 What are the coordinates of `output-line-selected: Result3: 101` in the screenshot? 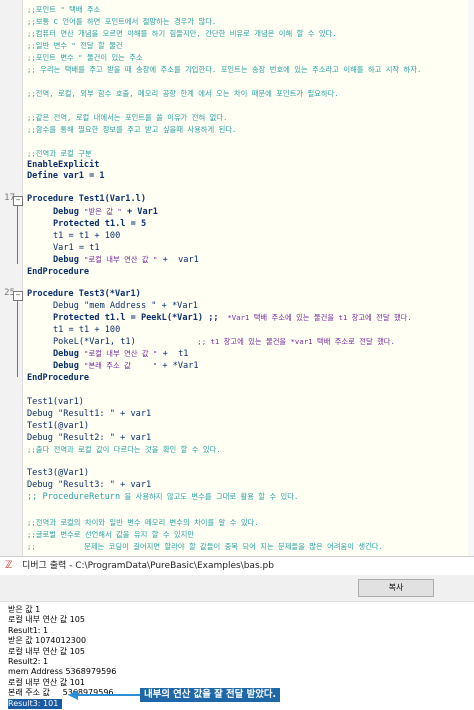 It's located at (35, 703).